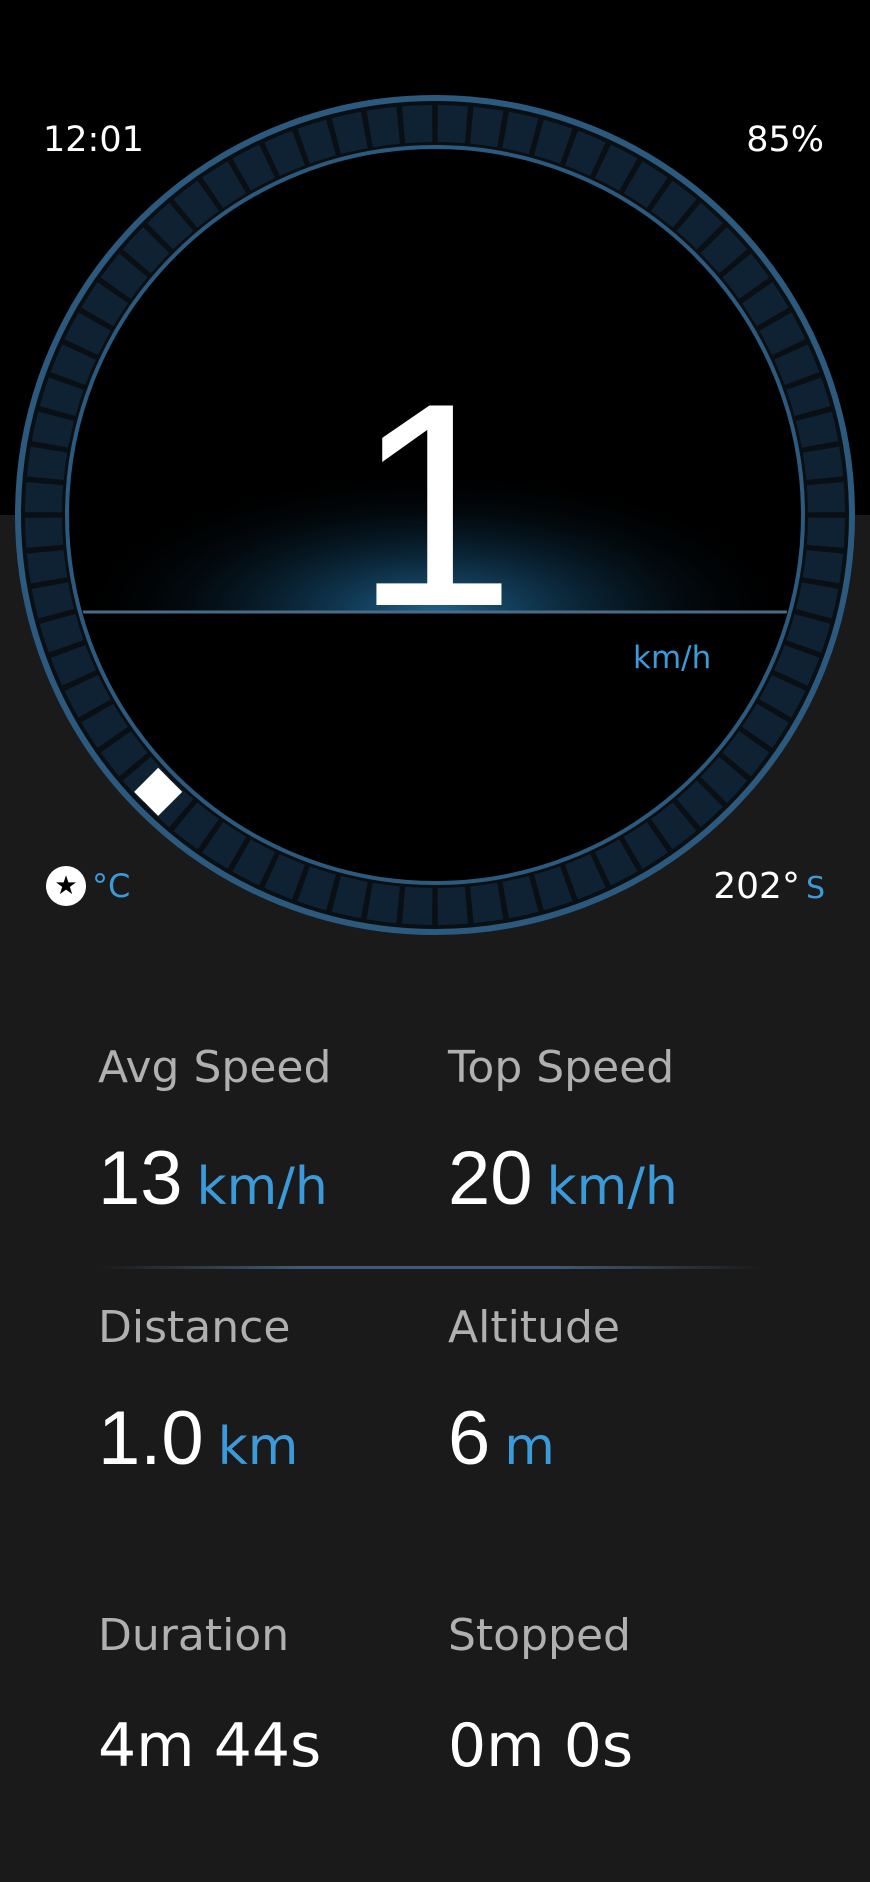  Describe the element at coordinates (140, 1178) in the screenshot. I see `avg-speed-value: 13` at that location.